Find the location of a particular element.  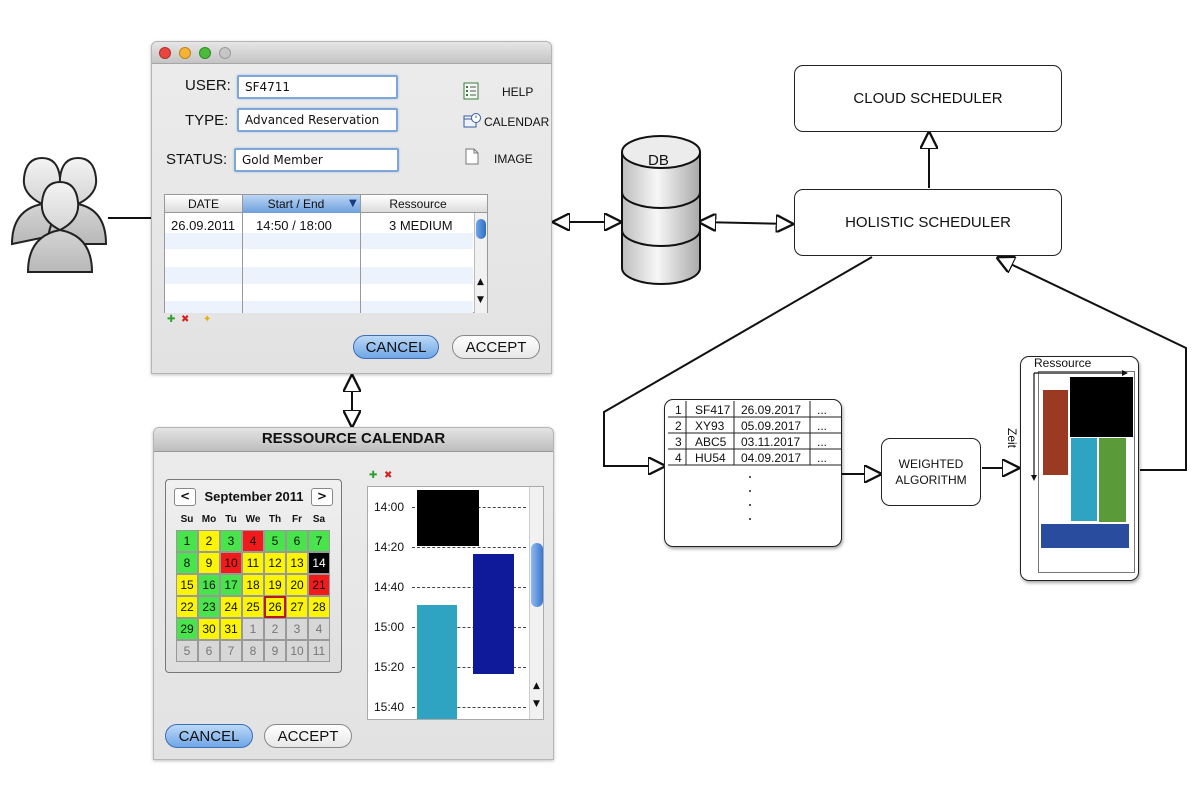

calendar-day: 10 is located at coordinates (231, 563).